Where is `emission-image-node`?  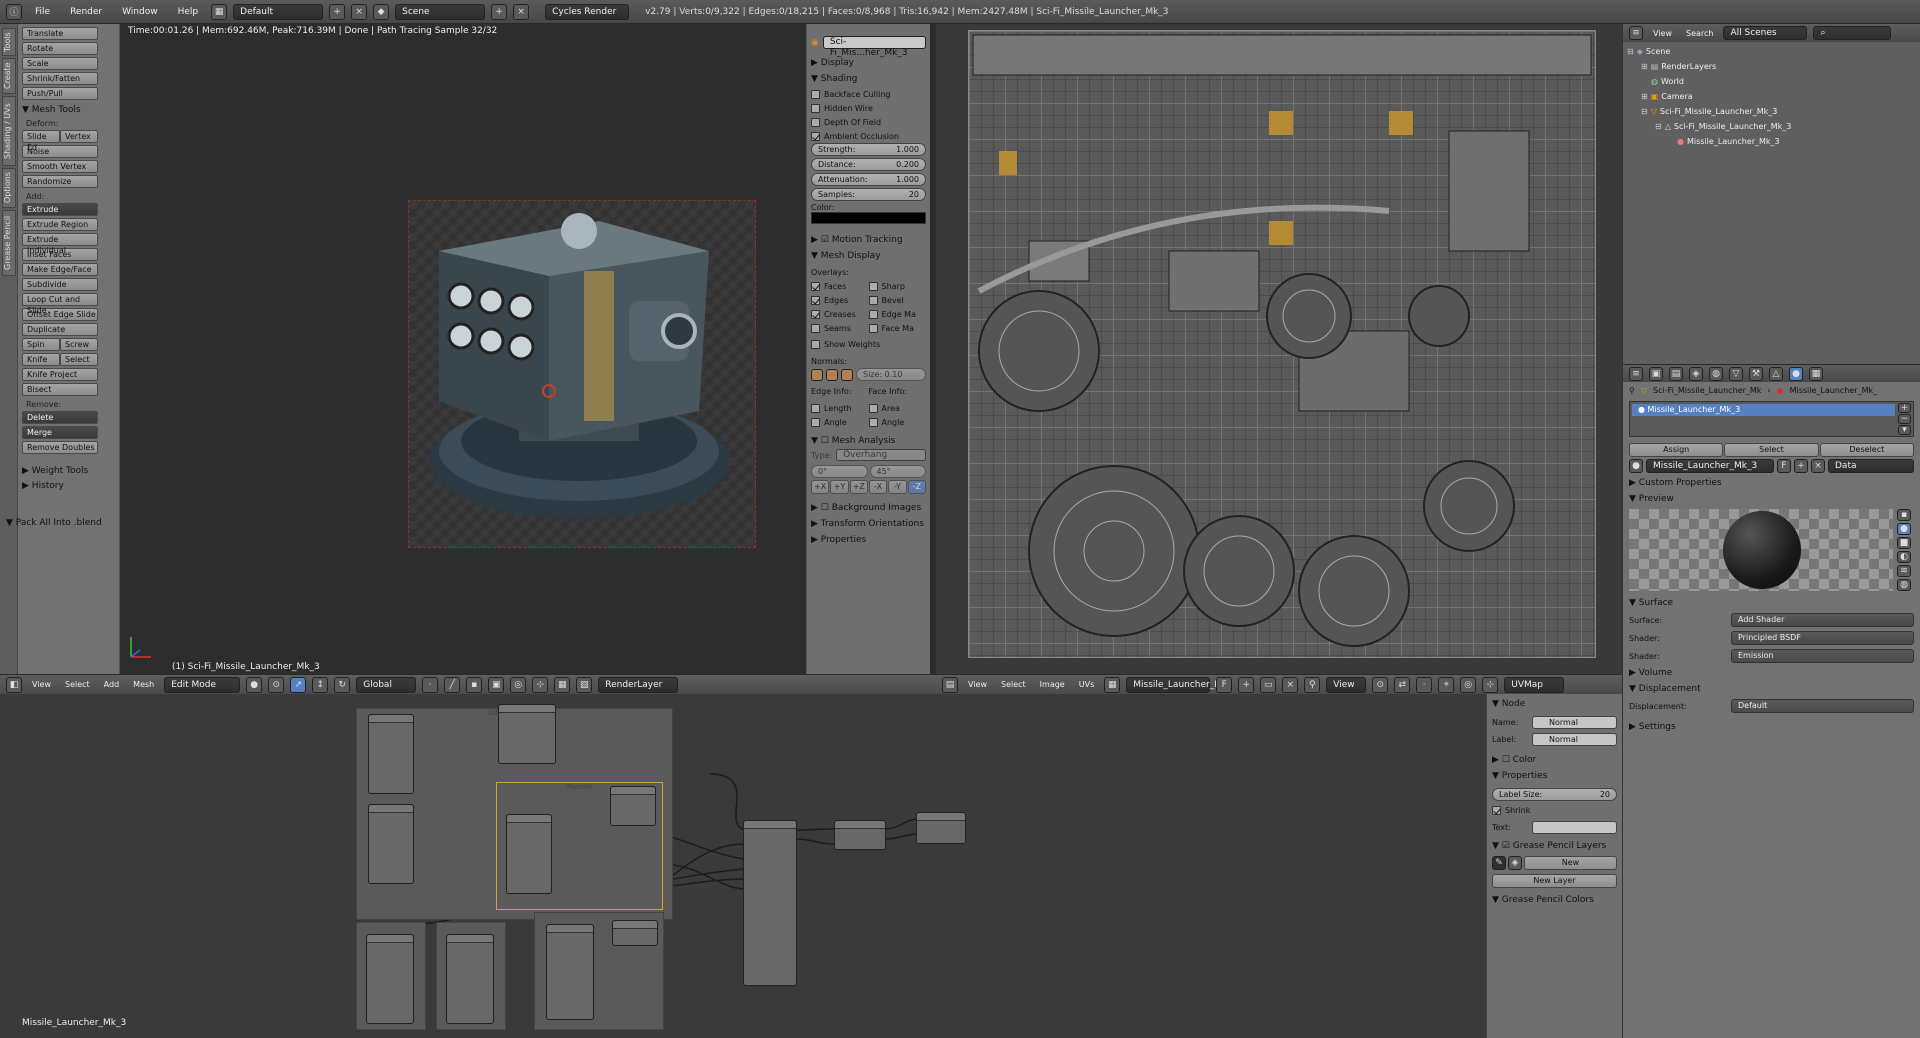
emission-image-node is located at coordinates (570, 972).